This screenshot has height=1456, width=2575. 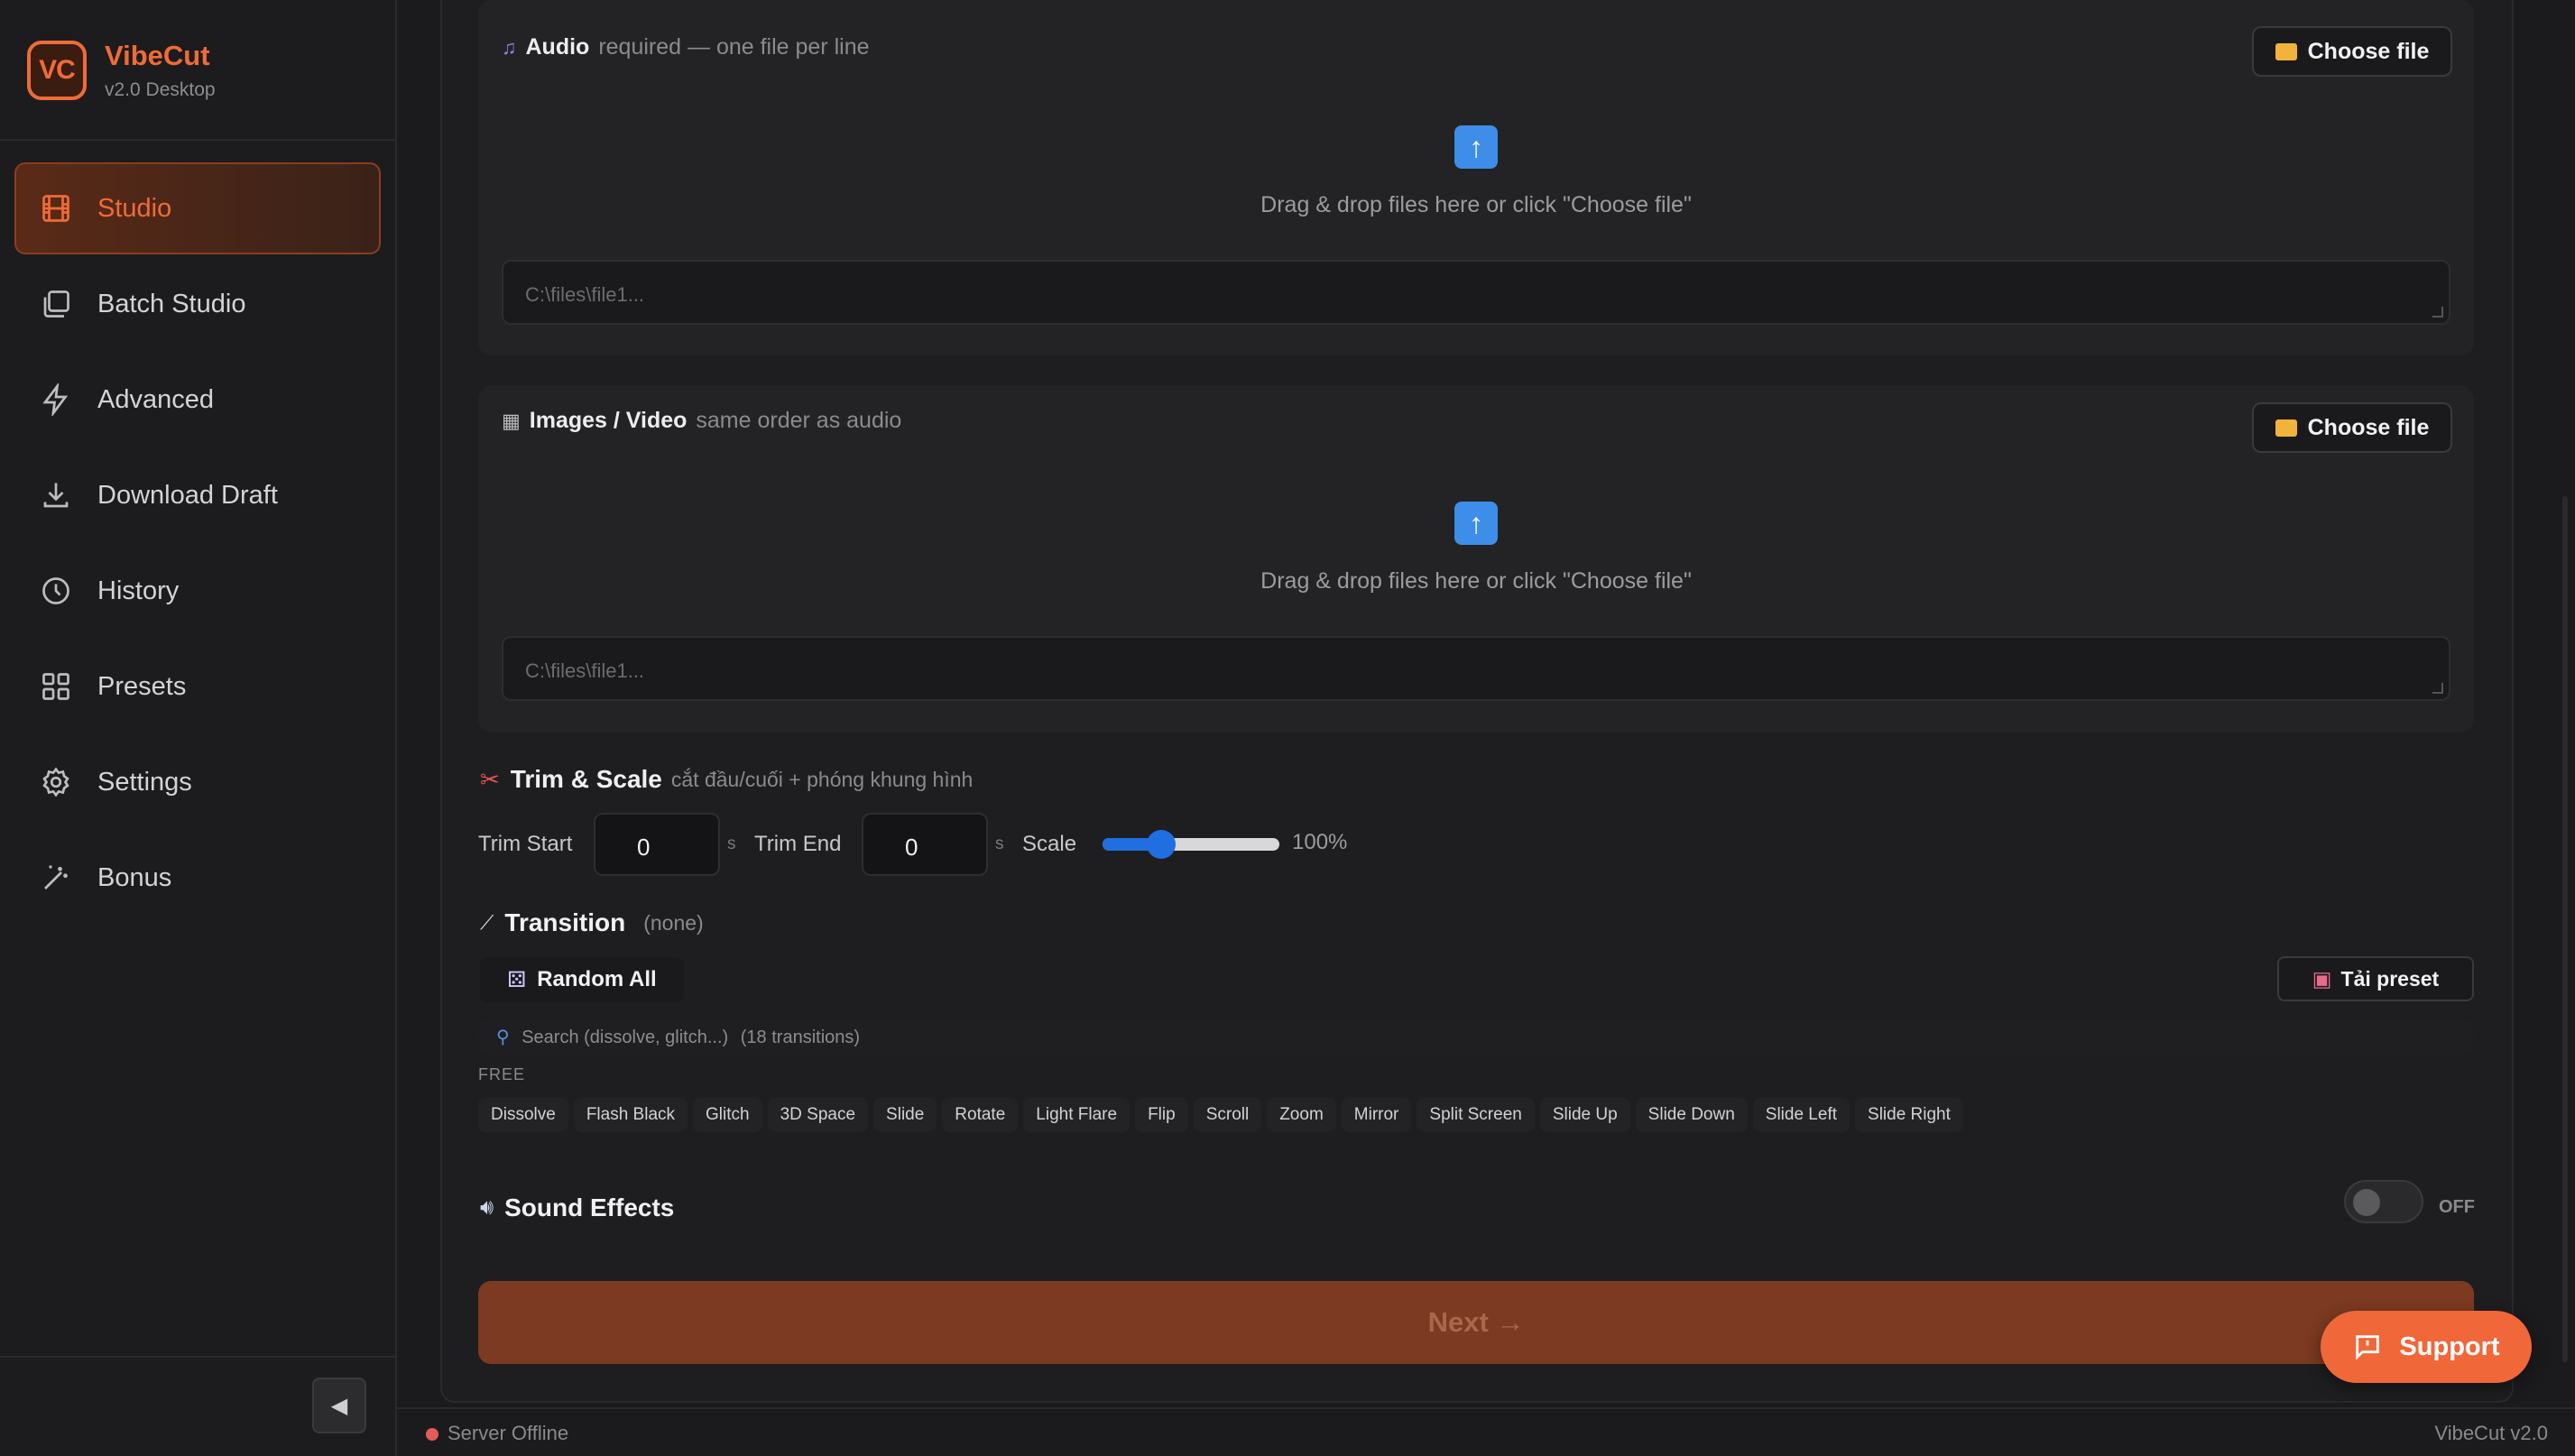 What do you see at coordinates (2390, 978) in the screenshot?
I see `load-preset-label: Tải preset` at bounding box center [2390, 978].